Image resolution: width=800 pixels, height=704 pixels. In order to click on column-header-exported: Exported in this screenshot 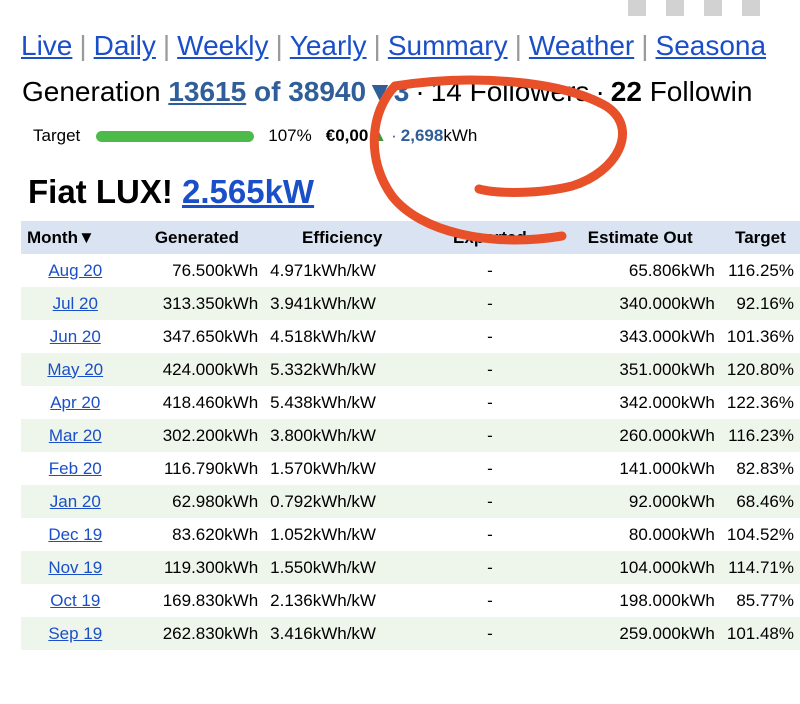, I will do `click(490, 237)`.